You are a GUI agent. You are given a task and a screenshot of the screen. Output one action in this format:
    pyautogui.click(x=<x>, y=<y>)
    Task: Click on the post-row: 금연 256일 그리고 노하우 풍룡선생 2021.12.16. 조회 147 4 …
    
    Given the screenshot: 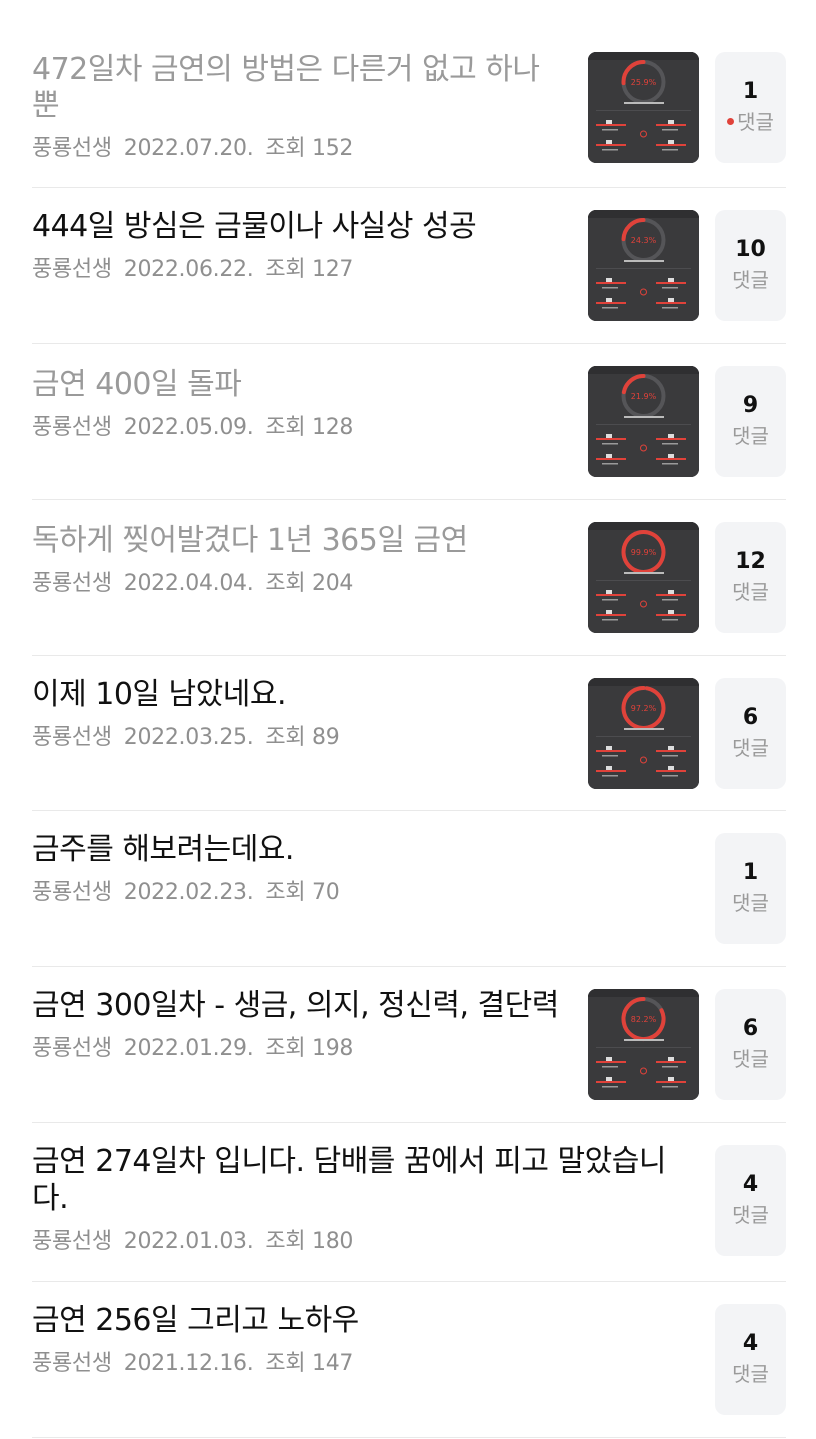 What is the action you would take?
    pyautogui.click(x=409, y=1360)
    